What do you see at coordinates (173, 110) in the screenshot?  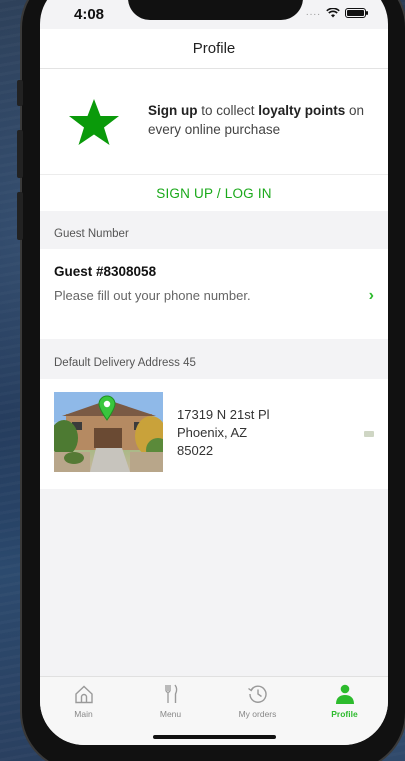 I see `promo-sign-up-text: Sign up` at bounding box center [173, 110].